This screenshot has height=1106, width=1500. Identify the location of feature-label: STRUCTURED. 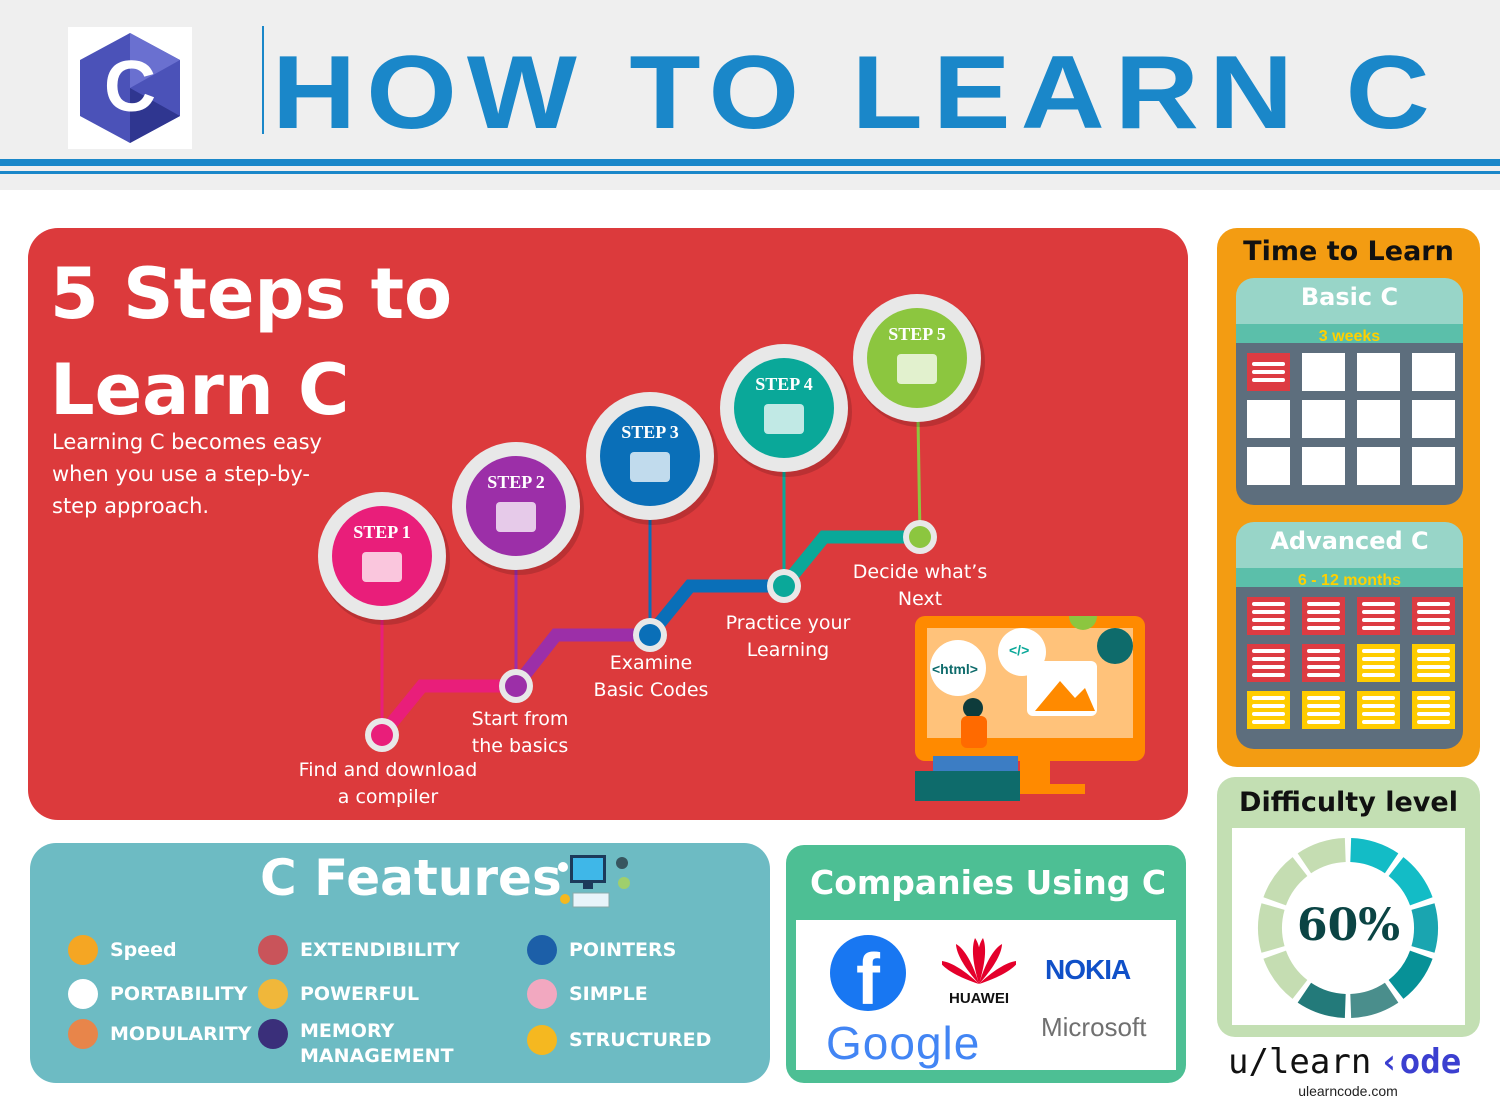
(640, 1040).